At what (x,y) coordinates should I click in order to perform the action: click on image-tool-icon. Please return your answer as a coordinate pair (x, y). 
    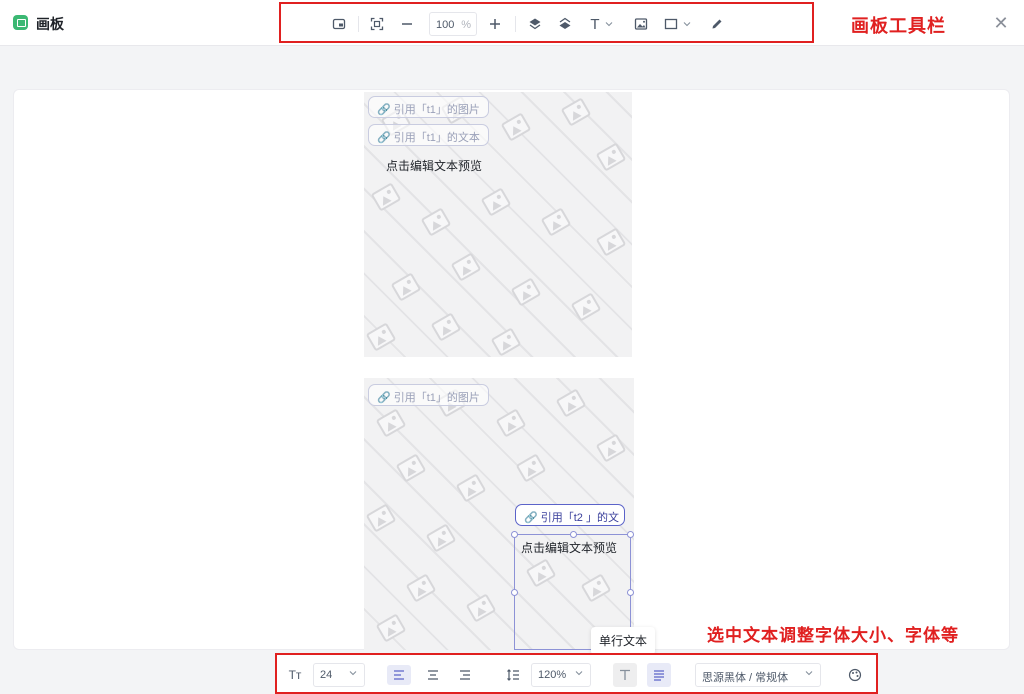
    Looking at the image, I should click on (641, 24).